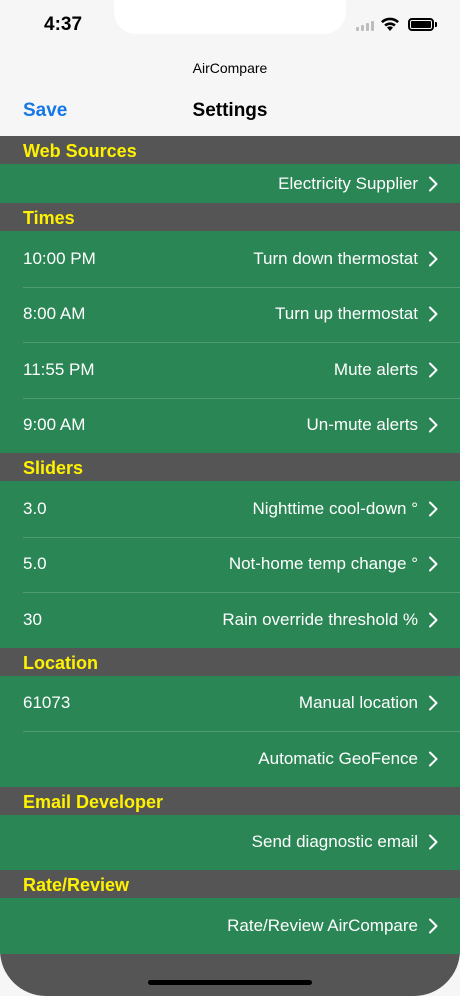 This screenshot has width=460, height=996. I want to click on settings-row: Rate/Review AirCompare, so click(230, 926).